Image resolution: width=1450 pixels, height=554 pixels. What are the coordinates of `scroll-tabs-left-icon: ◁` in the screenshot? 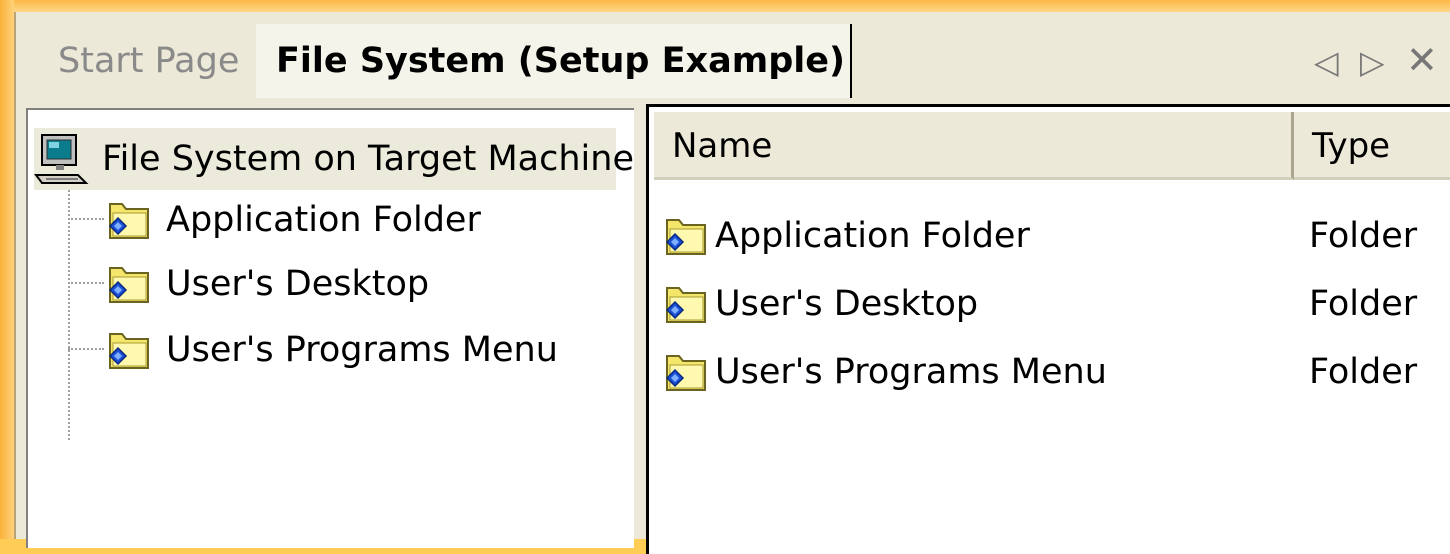 It's located at (1326, 62).